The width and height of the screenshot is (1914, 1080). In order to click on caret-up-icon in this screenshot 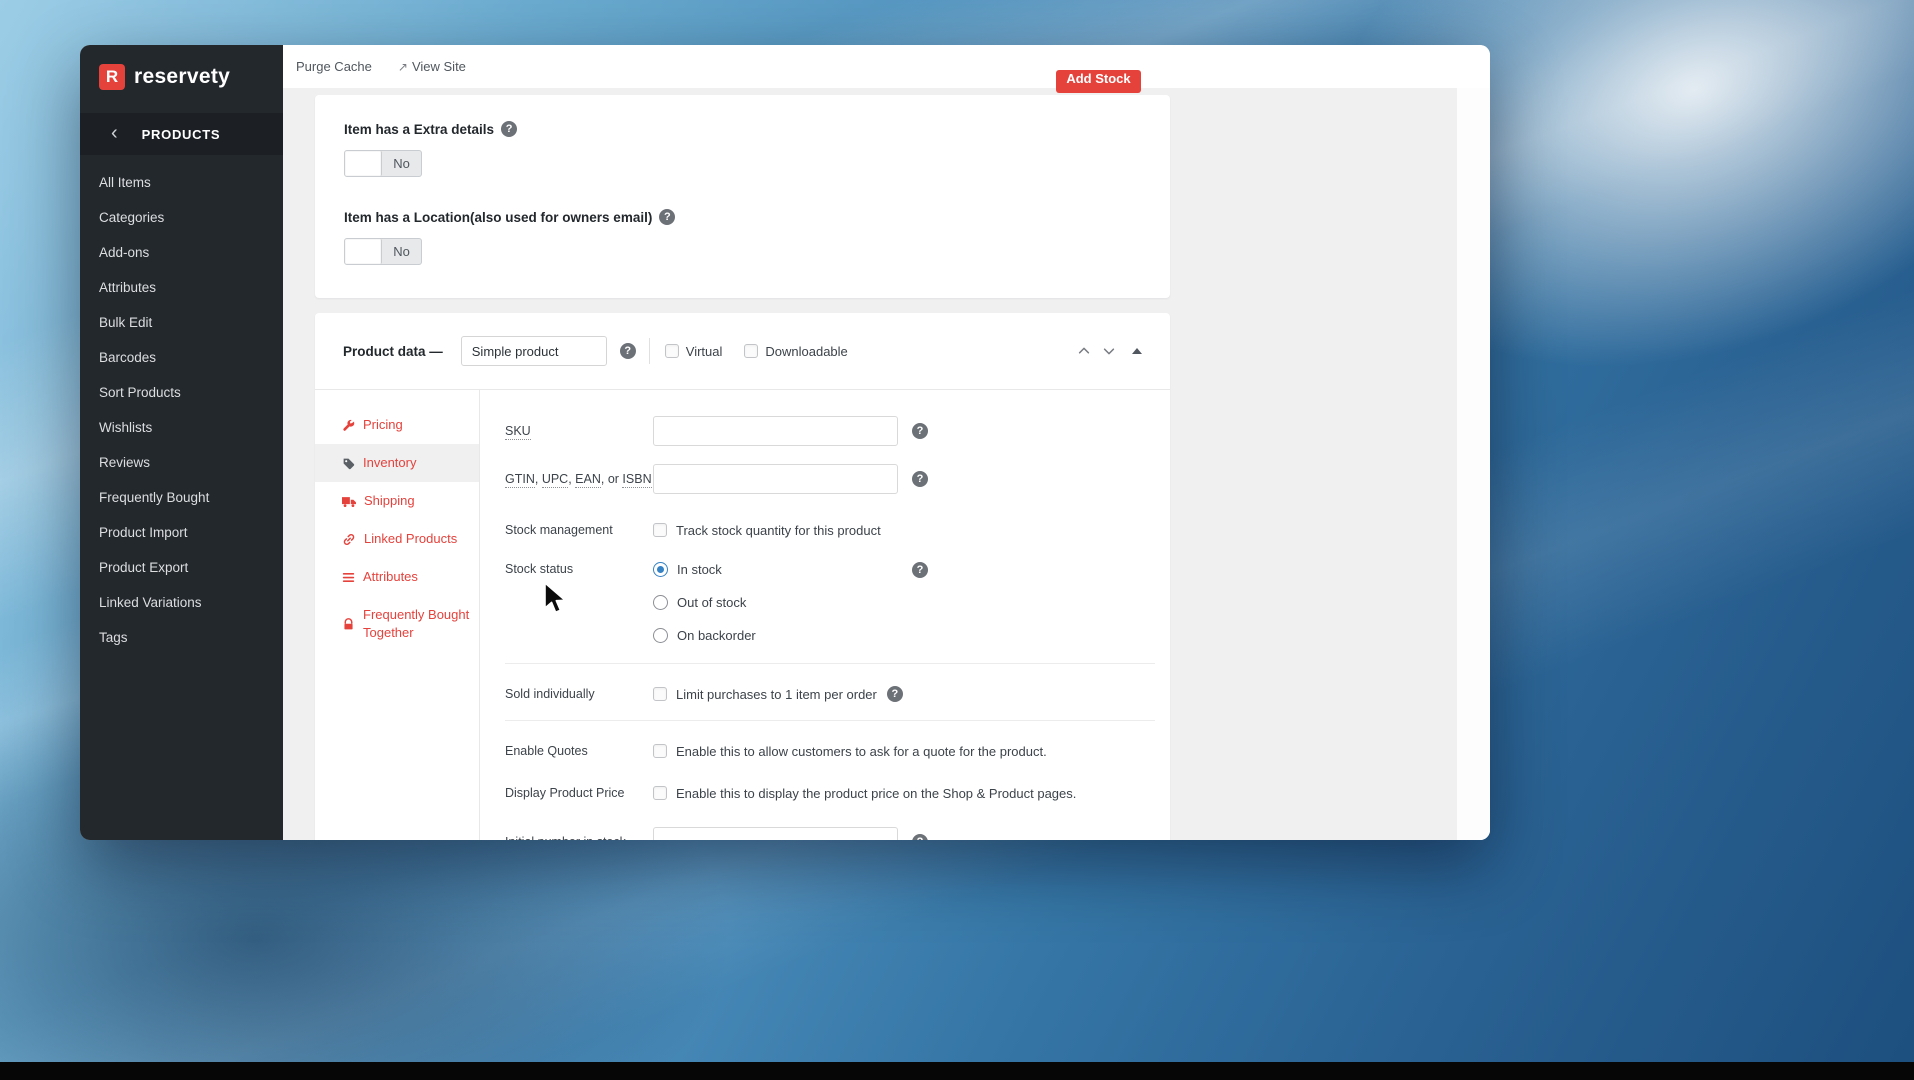, I will do `click(1137, 351)`.